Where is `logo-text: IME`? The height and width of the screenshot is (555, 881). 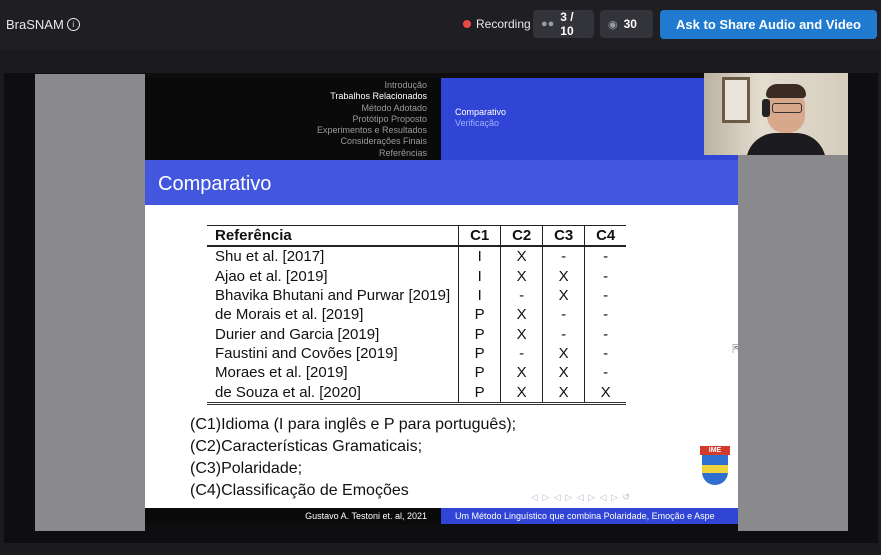
logo-text: IME is located at coordinates (715, 450).